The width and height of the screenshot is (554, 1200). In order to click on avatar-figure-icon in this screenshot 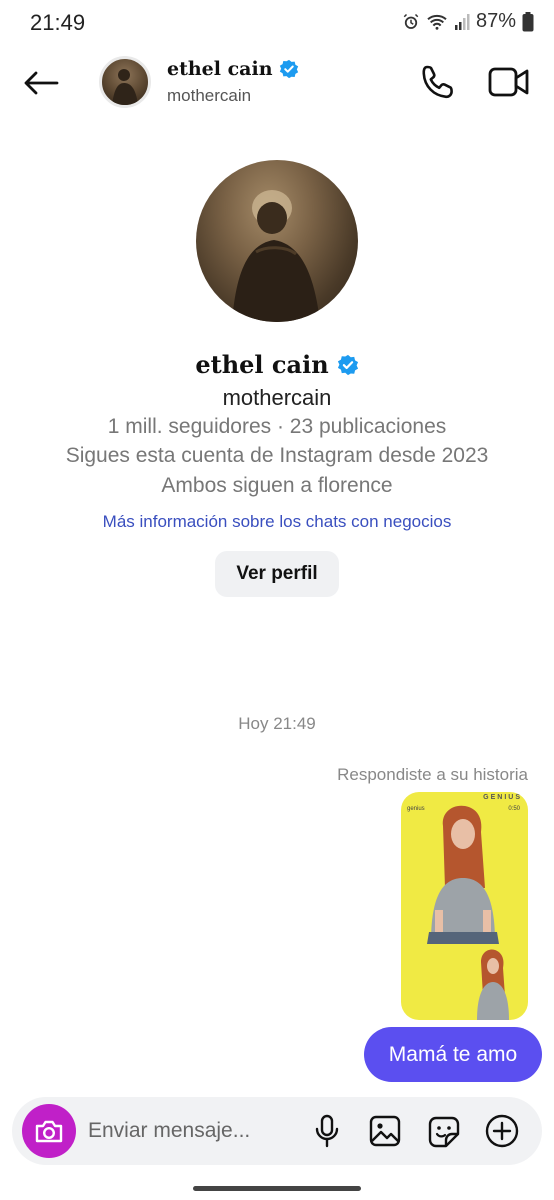, I will do `click(125, 87)`.